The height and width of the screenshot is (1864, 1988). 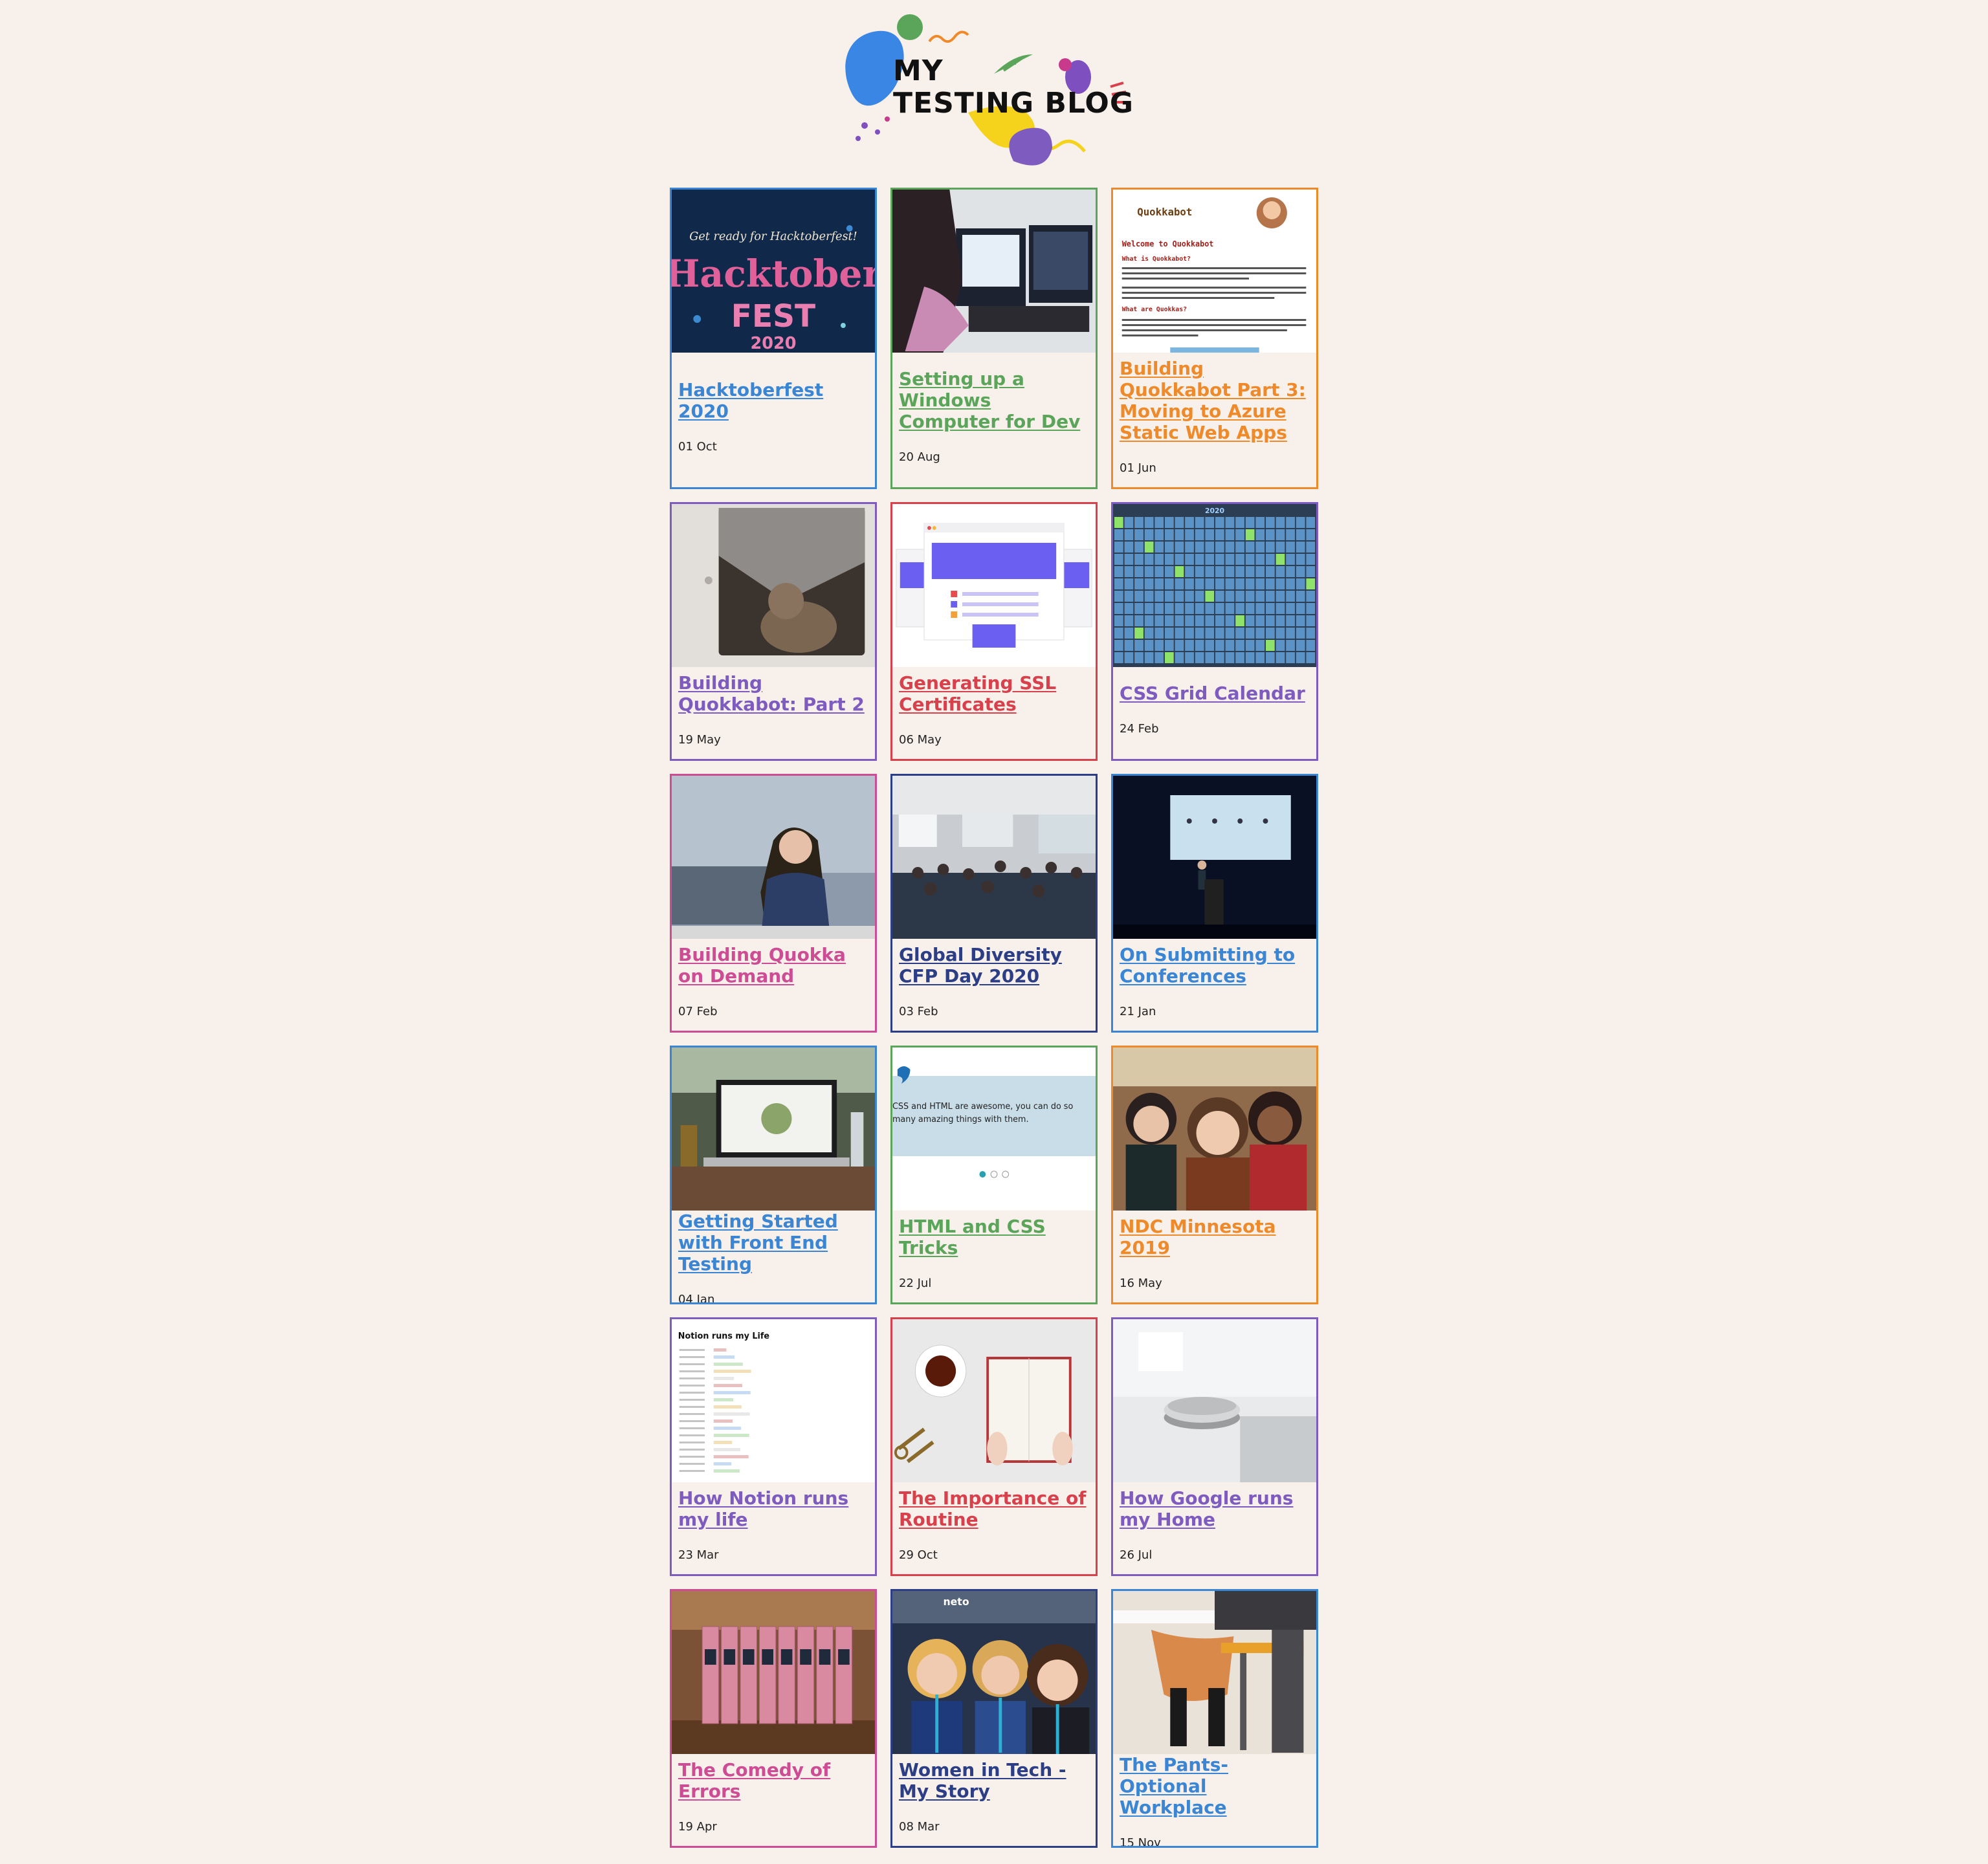 What do you see at coordinates (1164, 212) in the screenshot?
I see `svg-text: Quokkabot` at bounding box center [1164, 212].